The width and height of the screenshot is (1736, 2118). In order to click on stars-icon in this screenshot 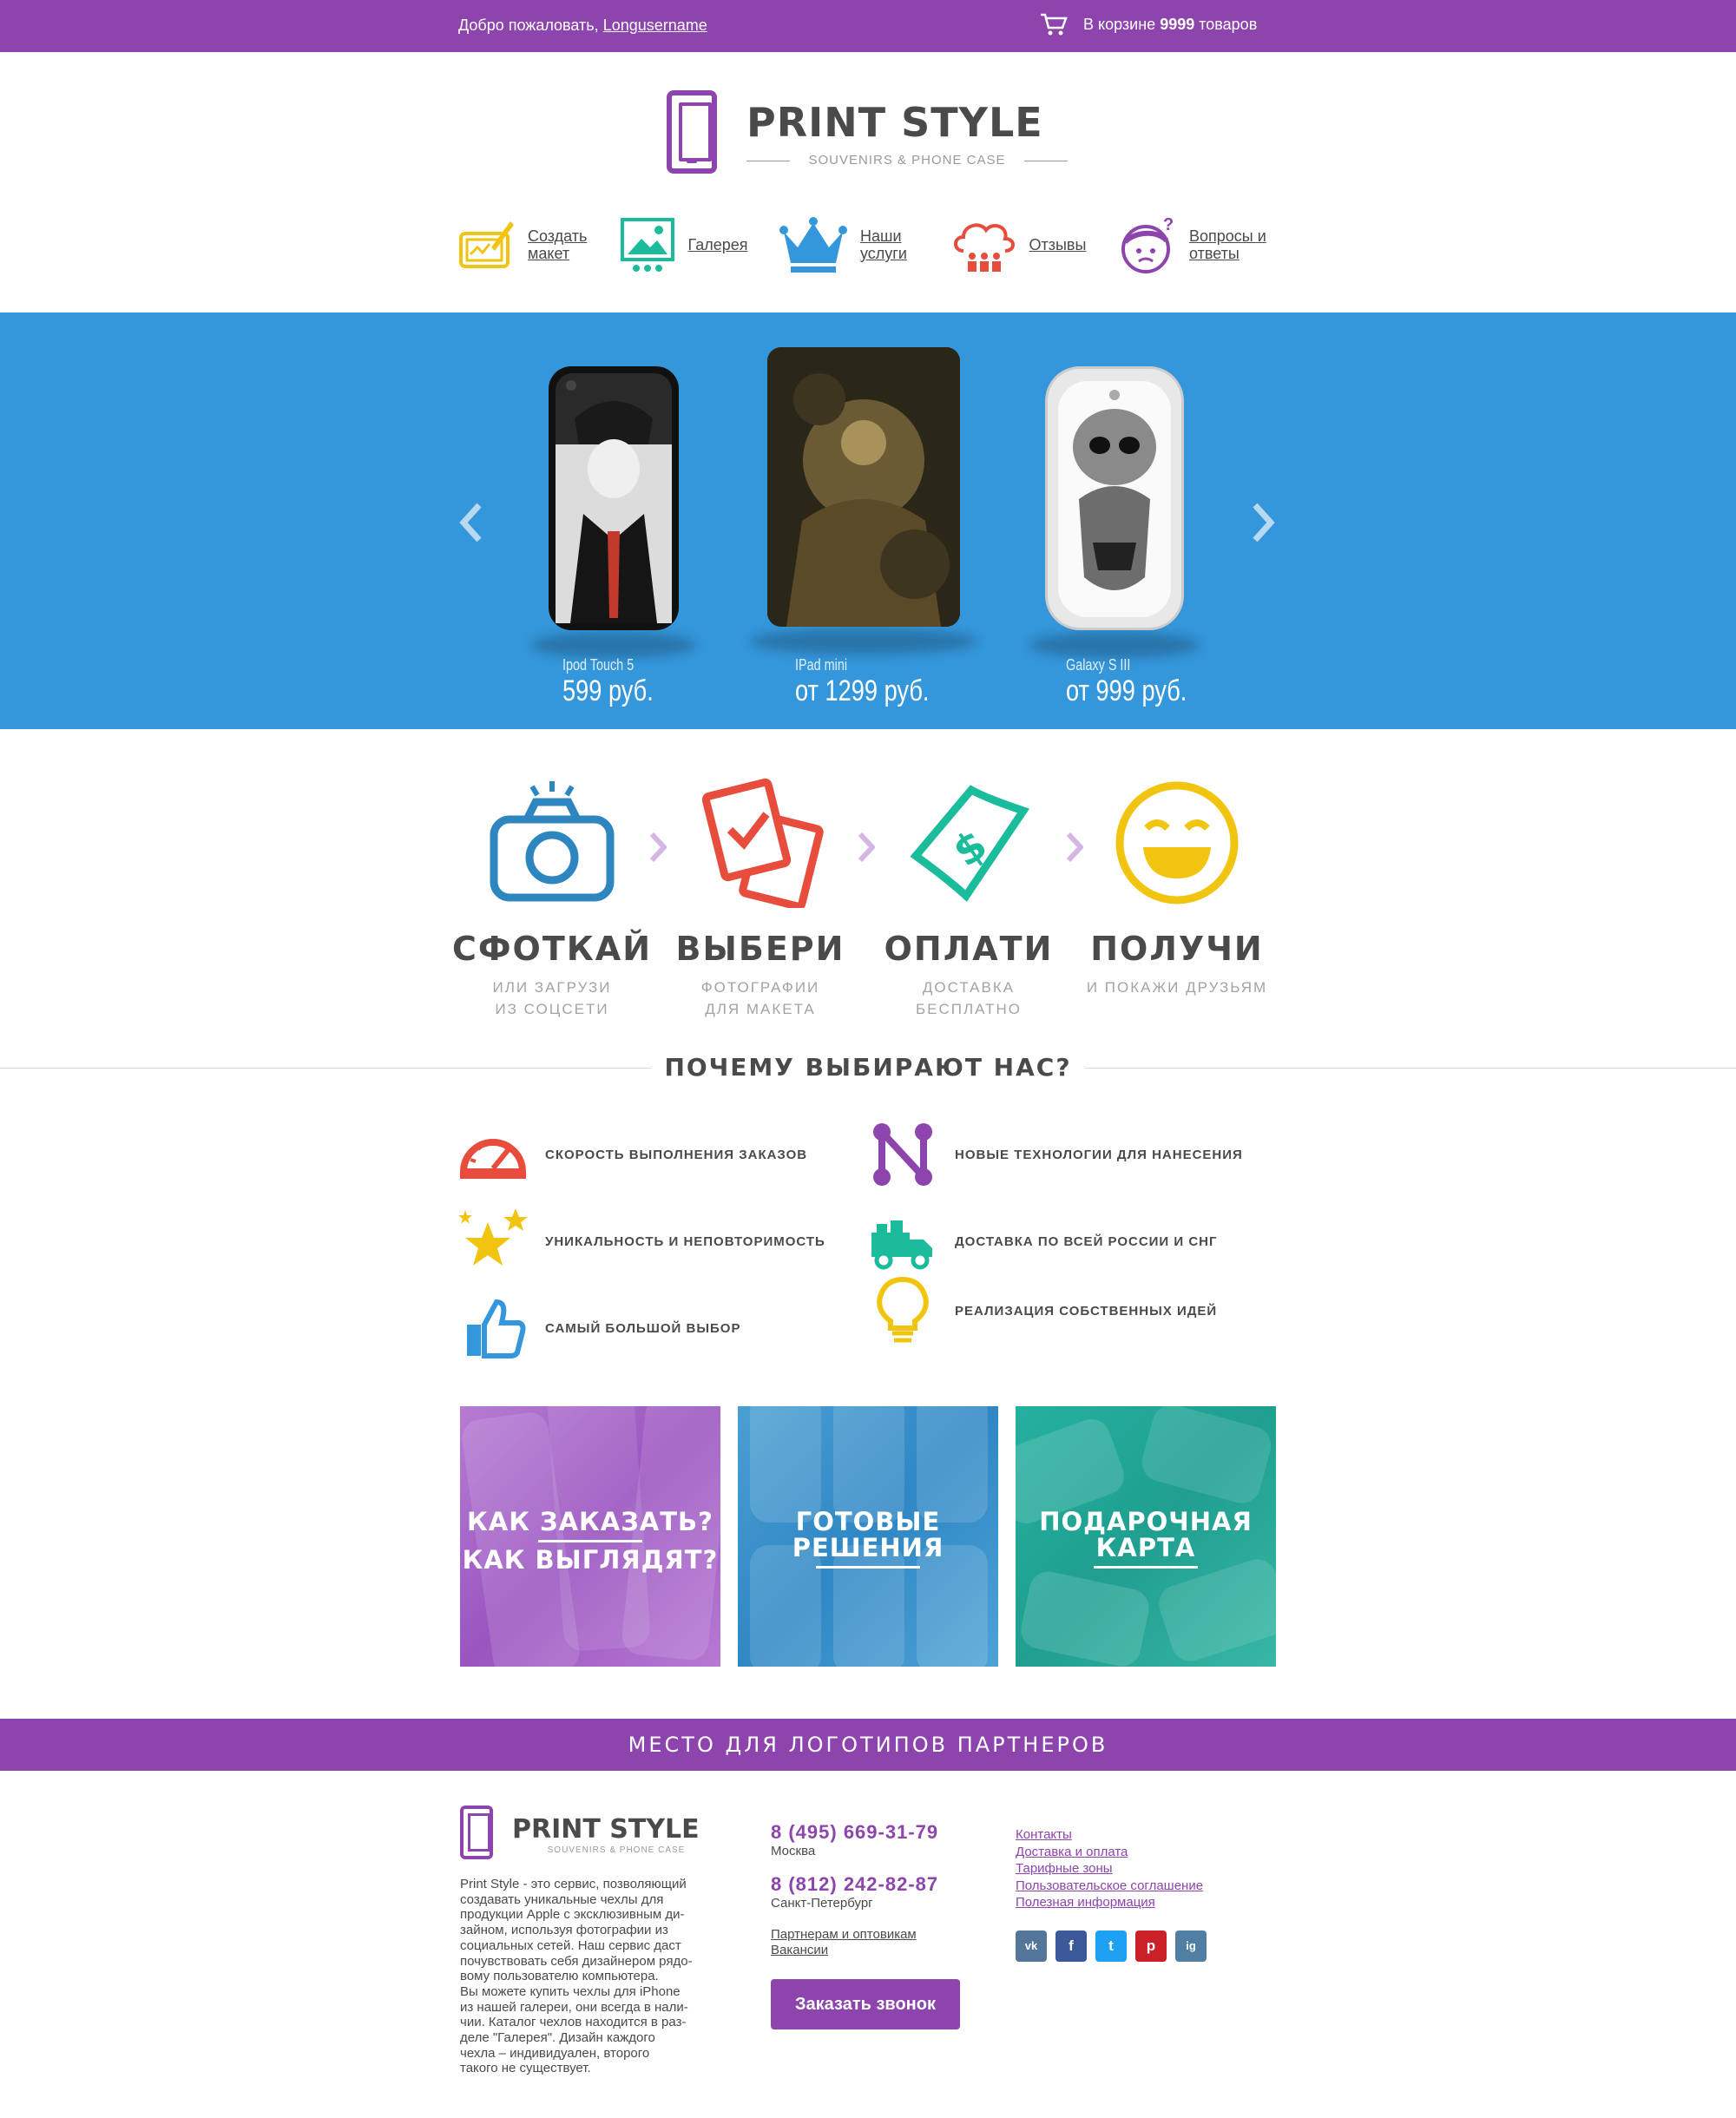, I will do `click(493, 1237)`.